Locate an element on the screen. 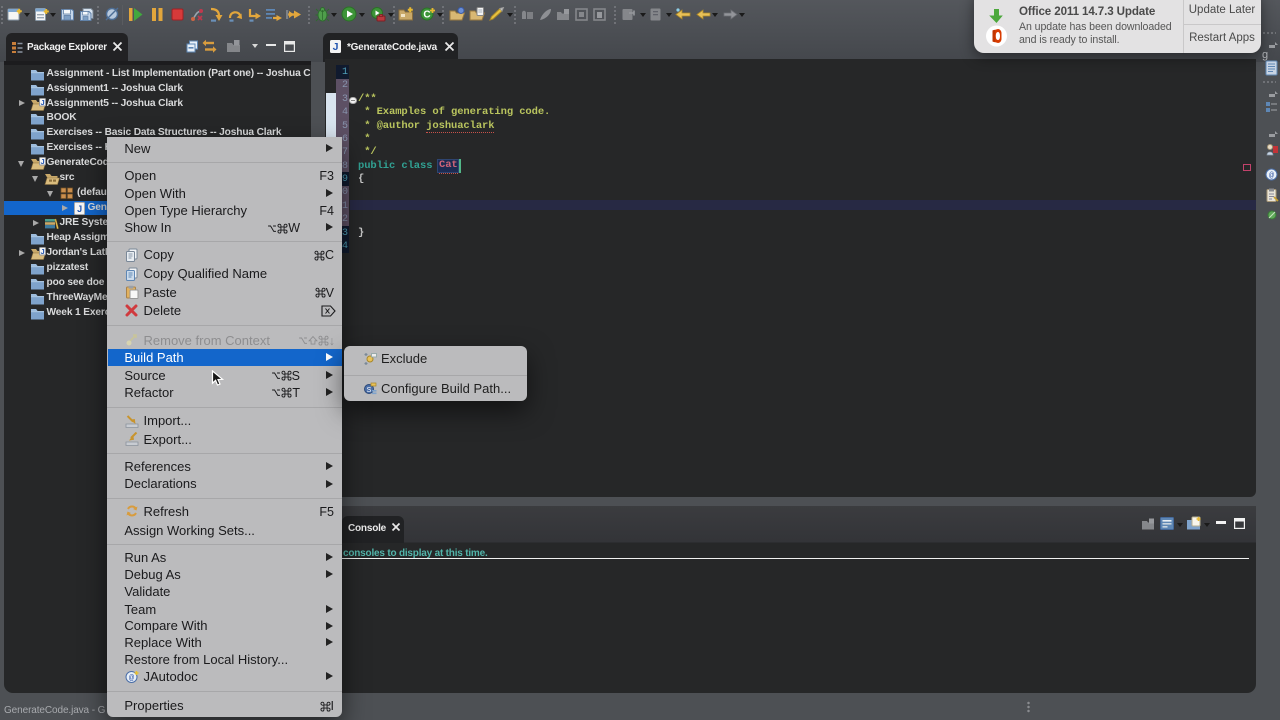 This screenshot has width=1280, height=720. svg-text: C is located at coordinates (426, 15).